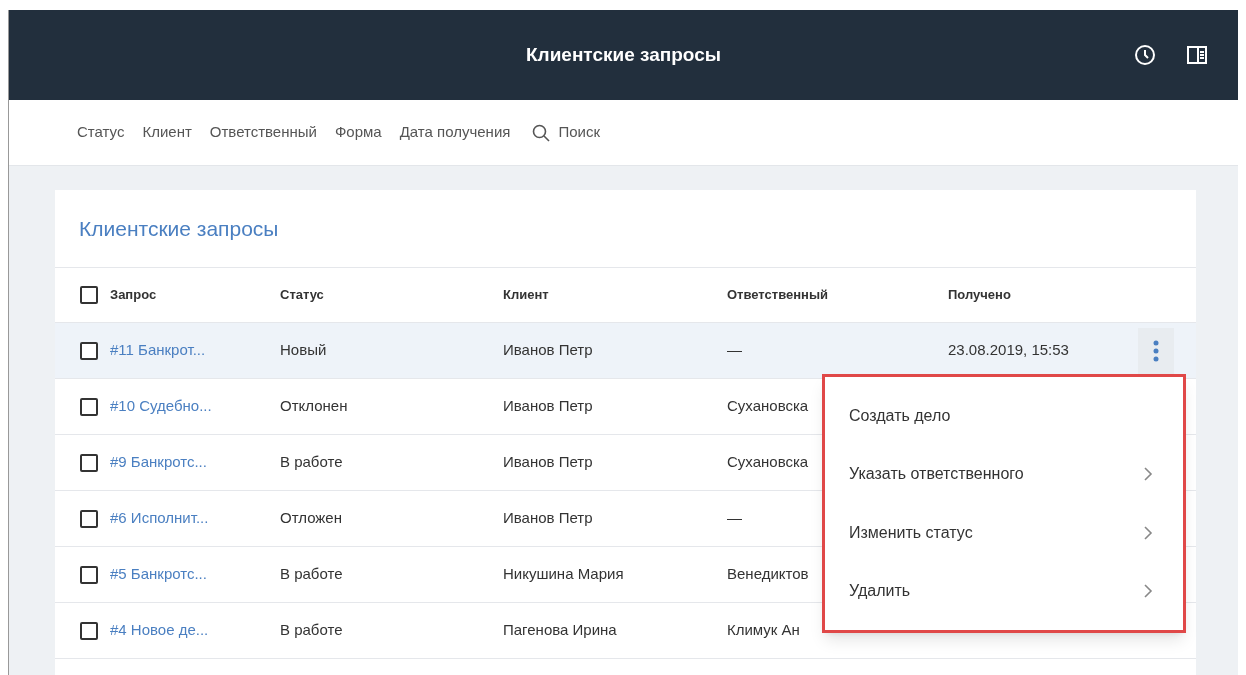 This screenshot has height=675, width=1246. What do you see at coordinates (311, 518) in the screenshot?
I see `table-cell-text: Отложен` at bounding box center [311, 518].